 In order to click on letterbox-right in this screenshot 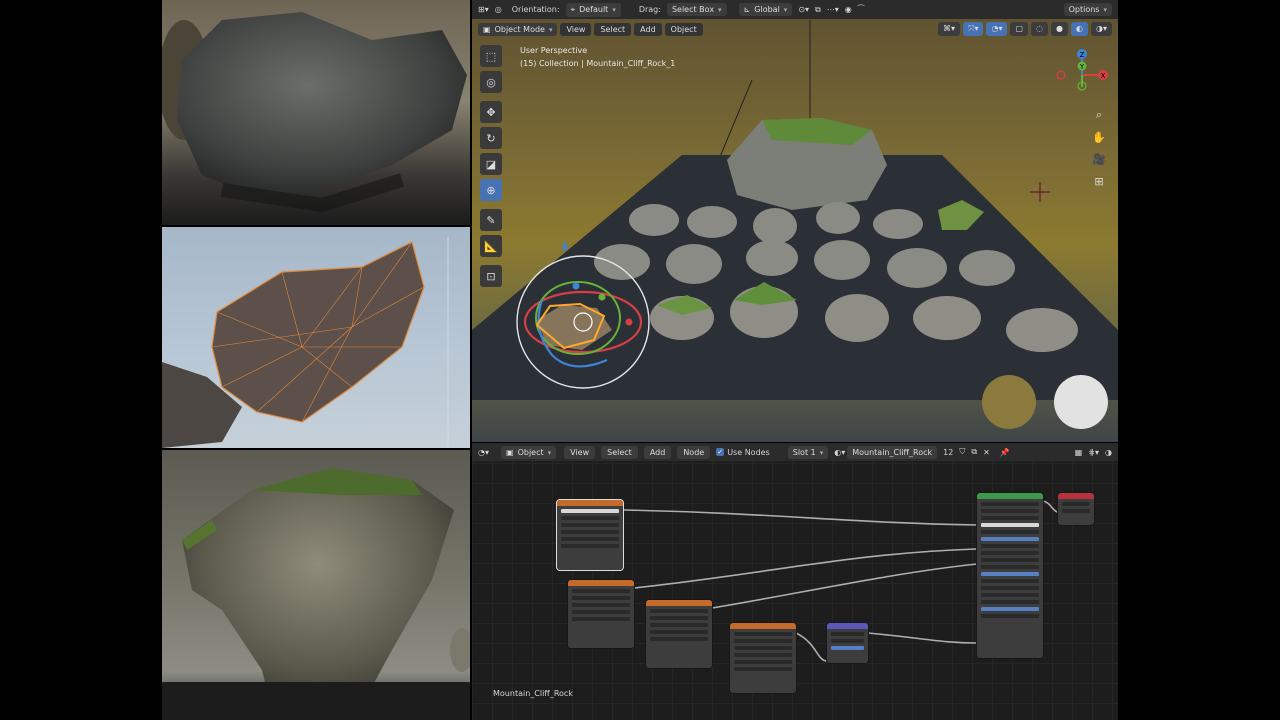, I will do `click(1199, 360)`.